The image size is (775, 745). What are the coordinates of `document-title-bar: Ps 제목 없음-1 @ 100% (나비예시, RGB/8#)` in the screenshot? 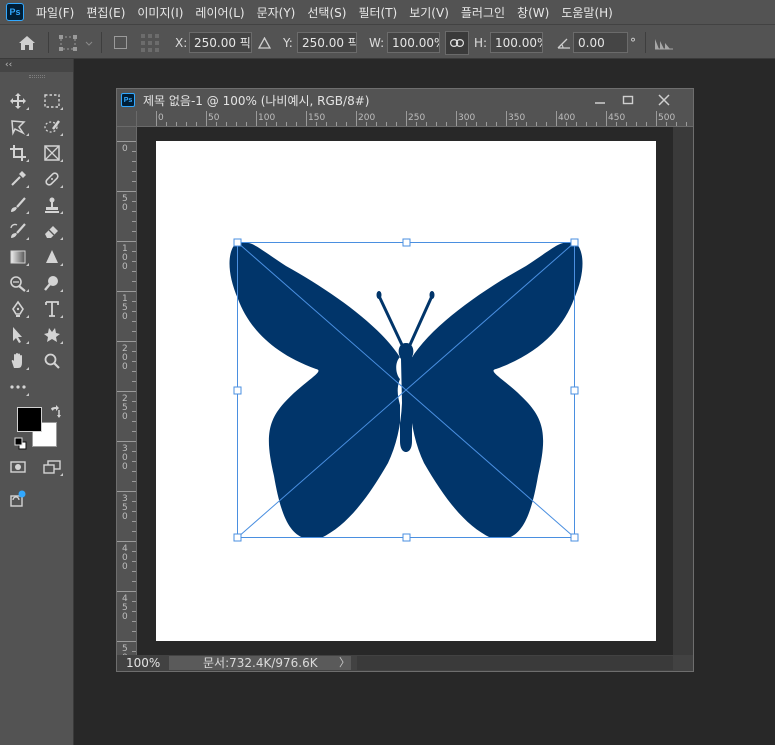 It's located at (405, 100).